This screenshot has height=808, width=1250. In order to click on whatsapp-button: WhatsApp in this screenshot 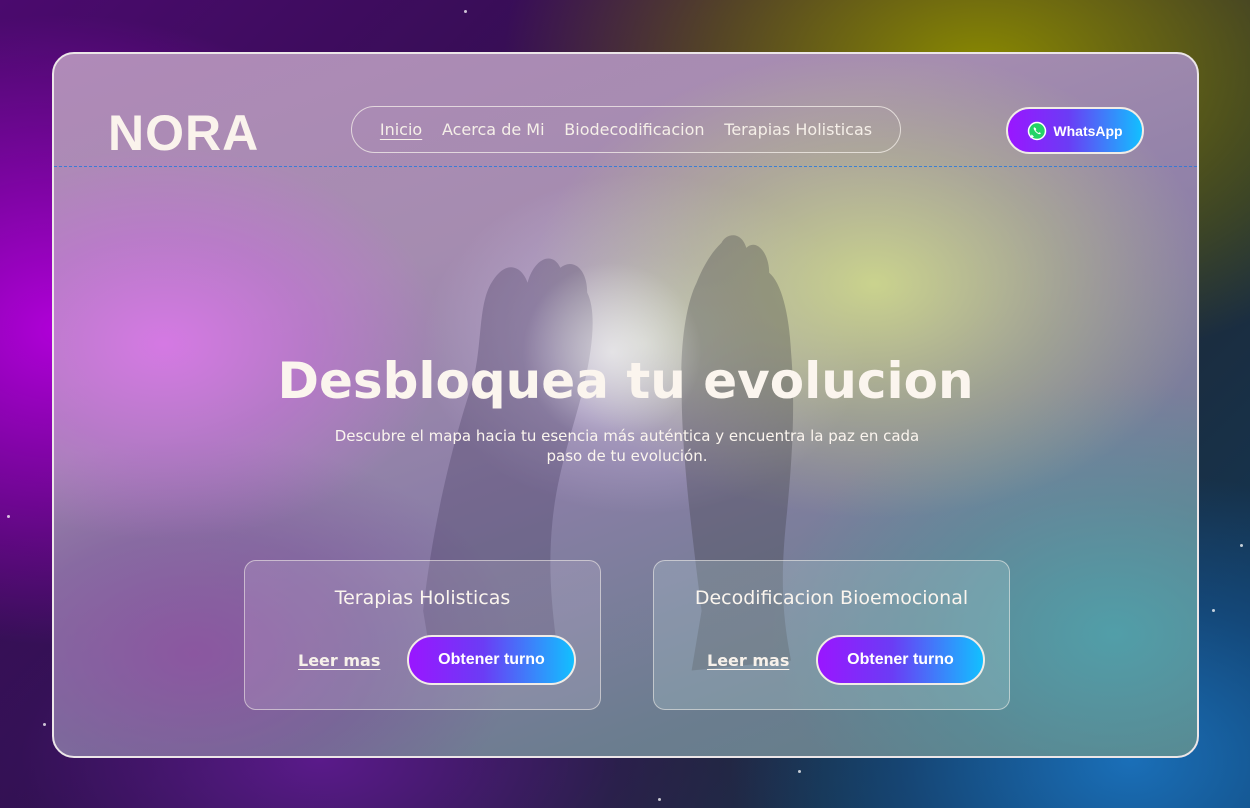, I will do `click(1075, 130)`.